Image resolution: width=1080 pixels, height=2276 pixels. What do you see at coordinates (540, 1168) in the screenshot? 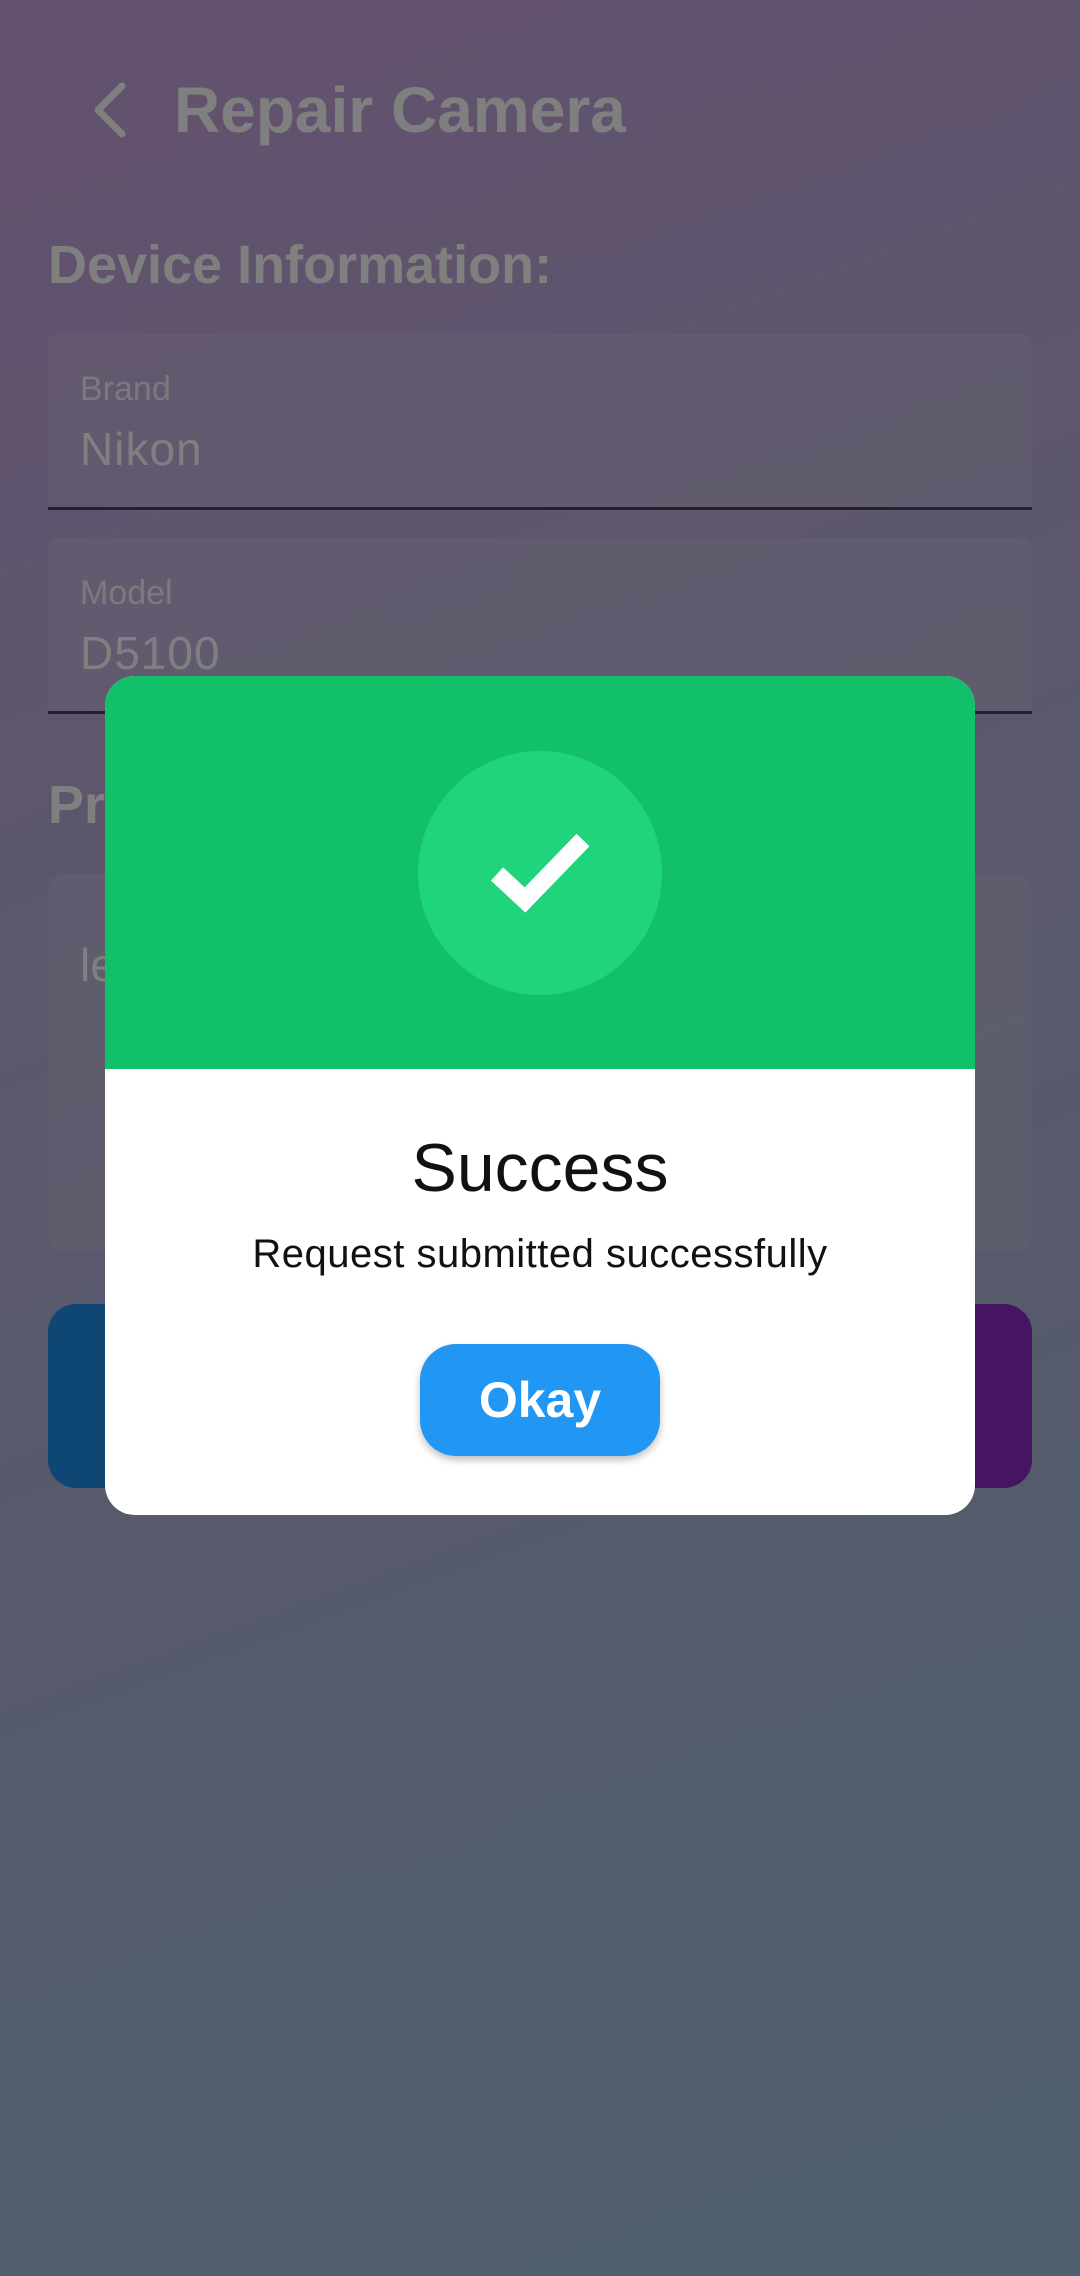
I see `dialog-title: Success` at bounding box center [540, 1168].